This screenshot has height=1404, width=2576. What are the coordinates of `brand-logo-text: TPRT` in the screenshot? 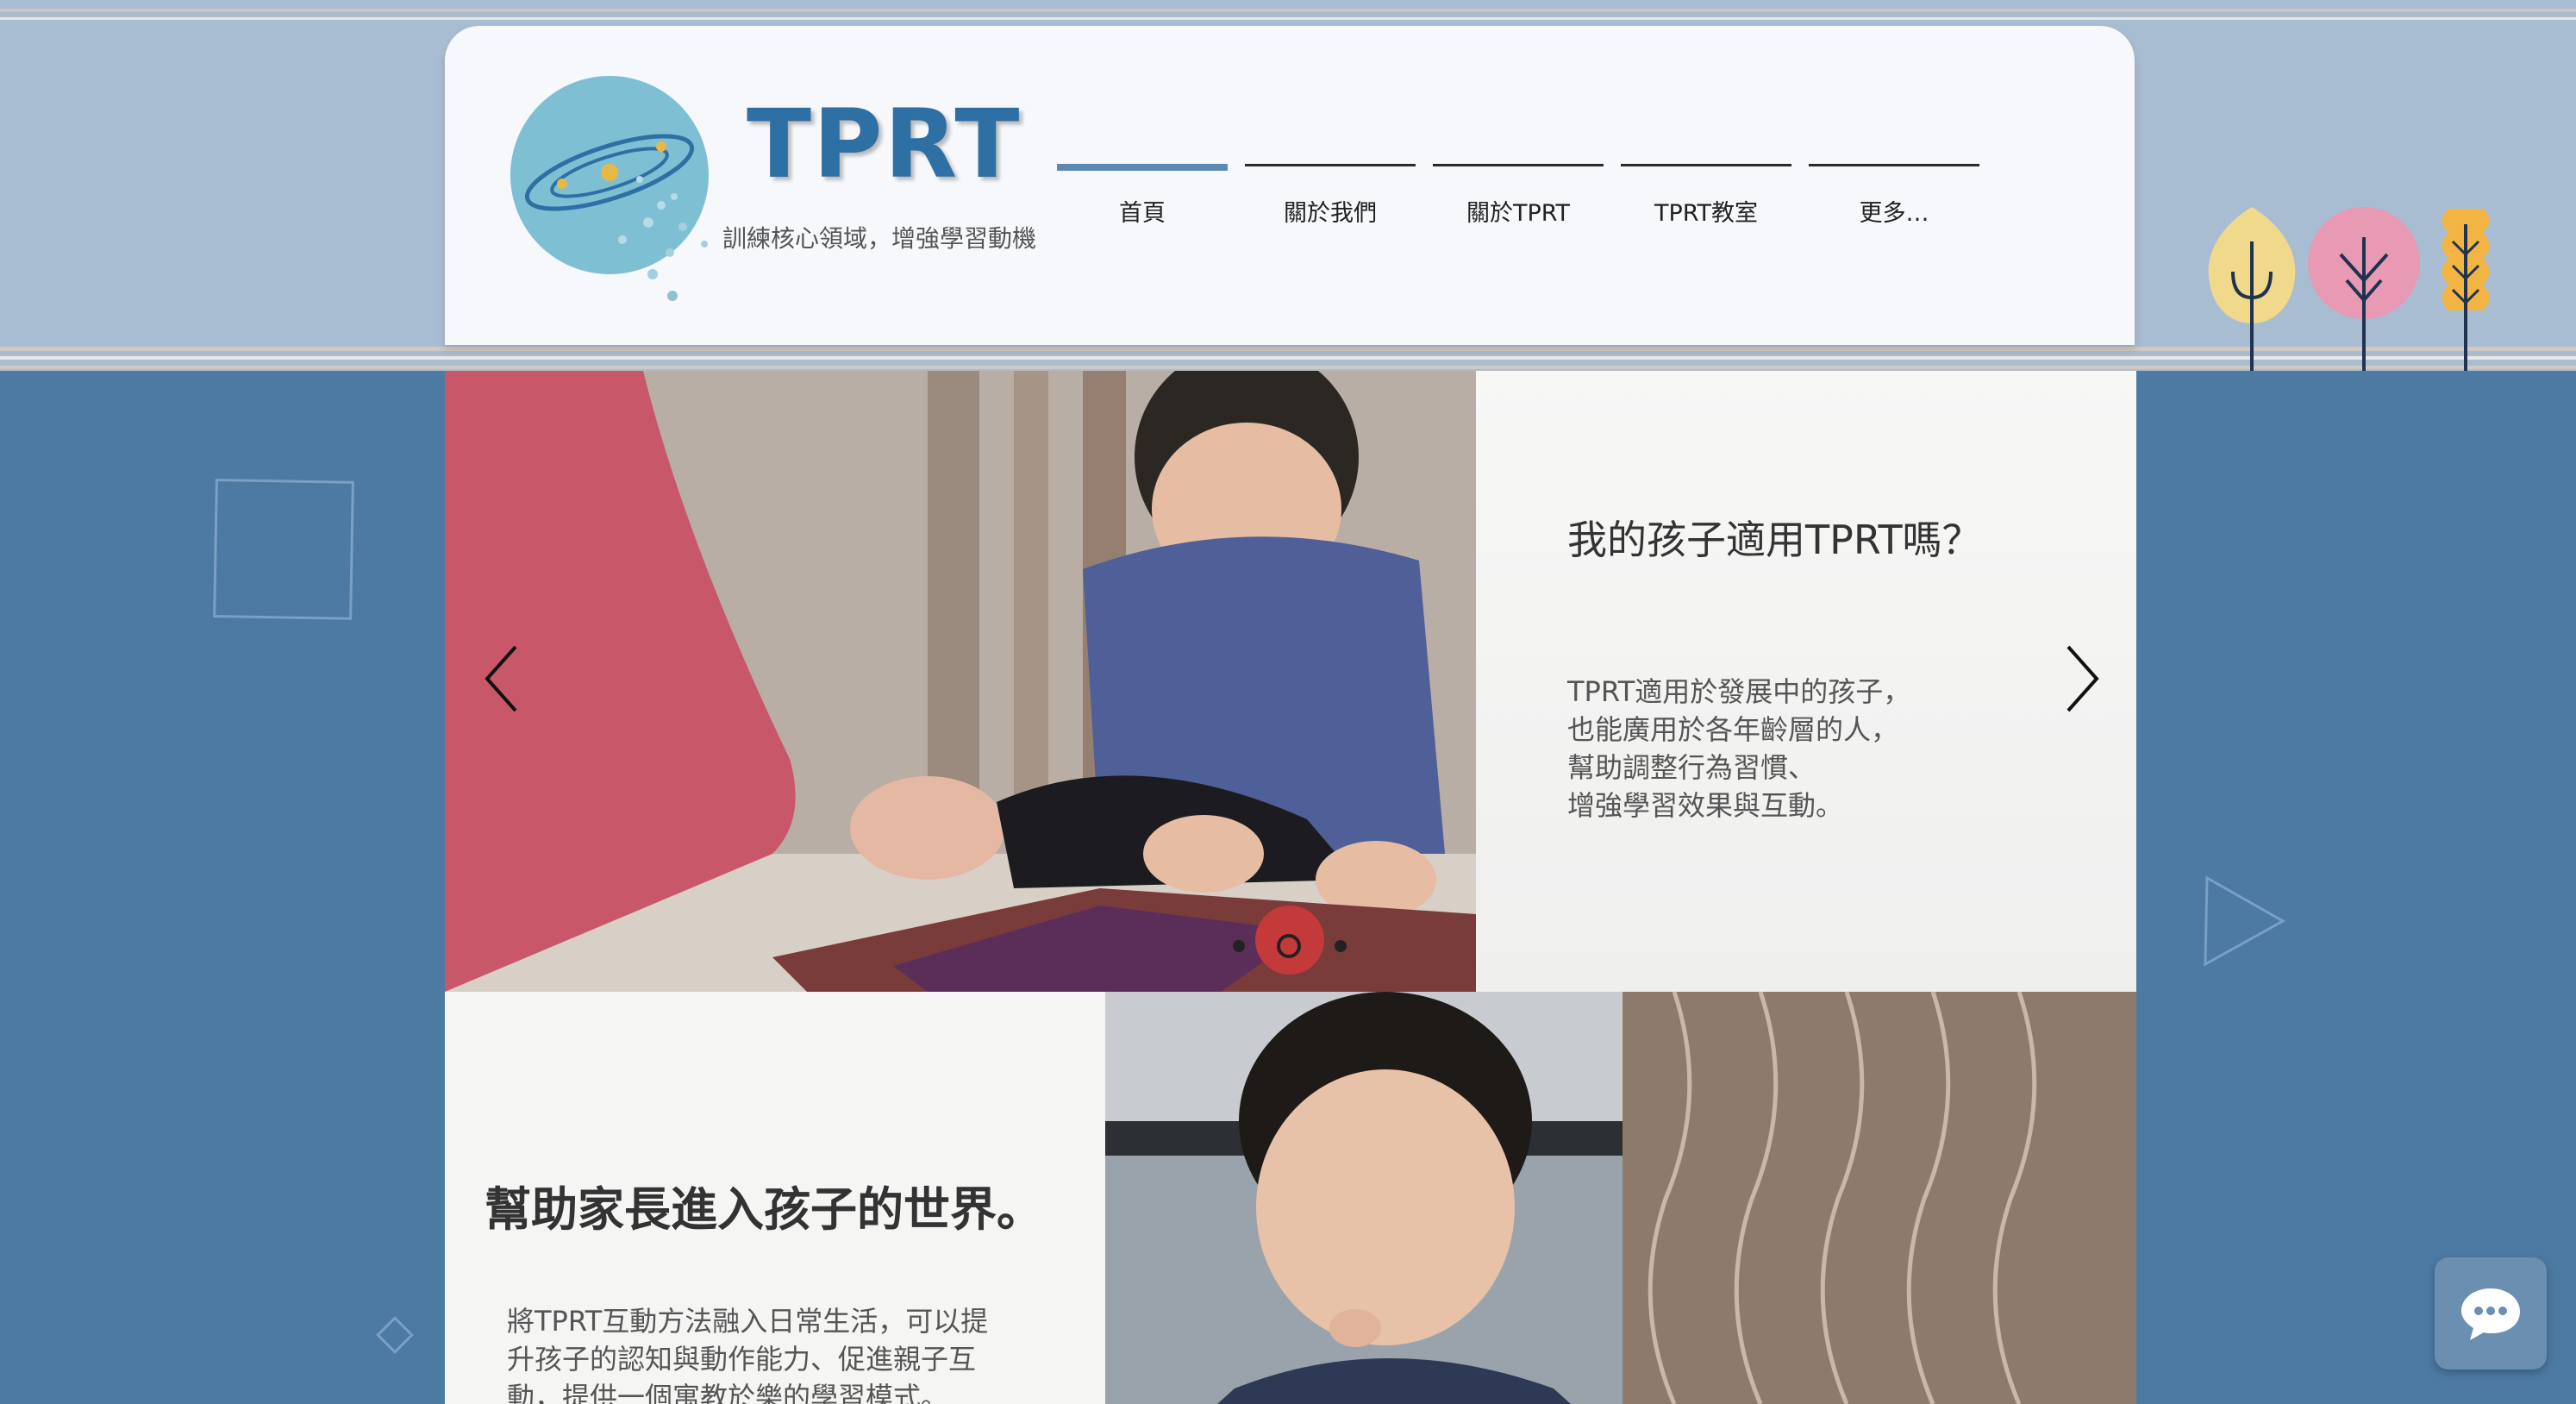 It's located at (883, 144).